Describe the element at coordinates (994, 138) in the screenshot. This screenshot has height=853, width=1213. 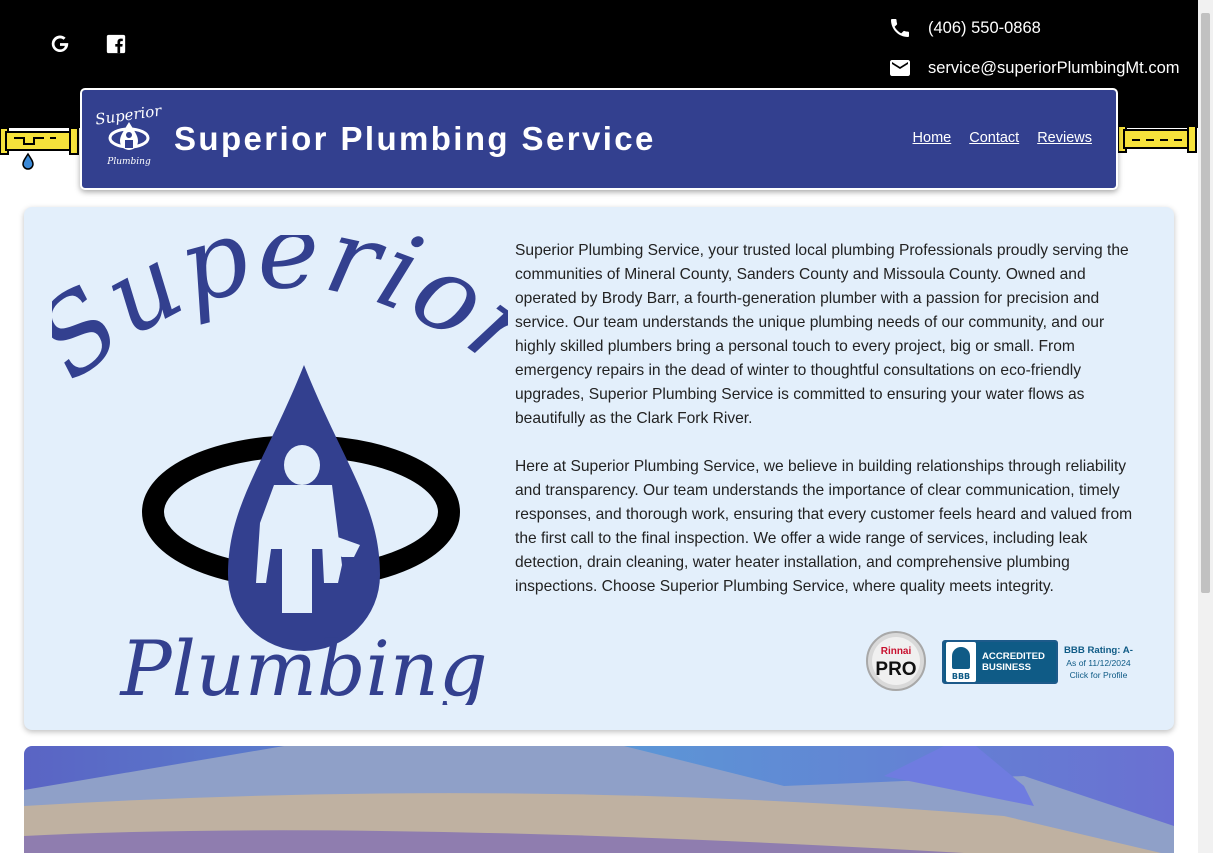
I see `nav-contact: Contact` at that location.